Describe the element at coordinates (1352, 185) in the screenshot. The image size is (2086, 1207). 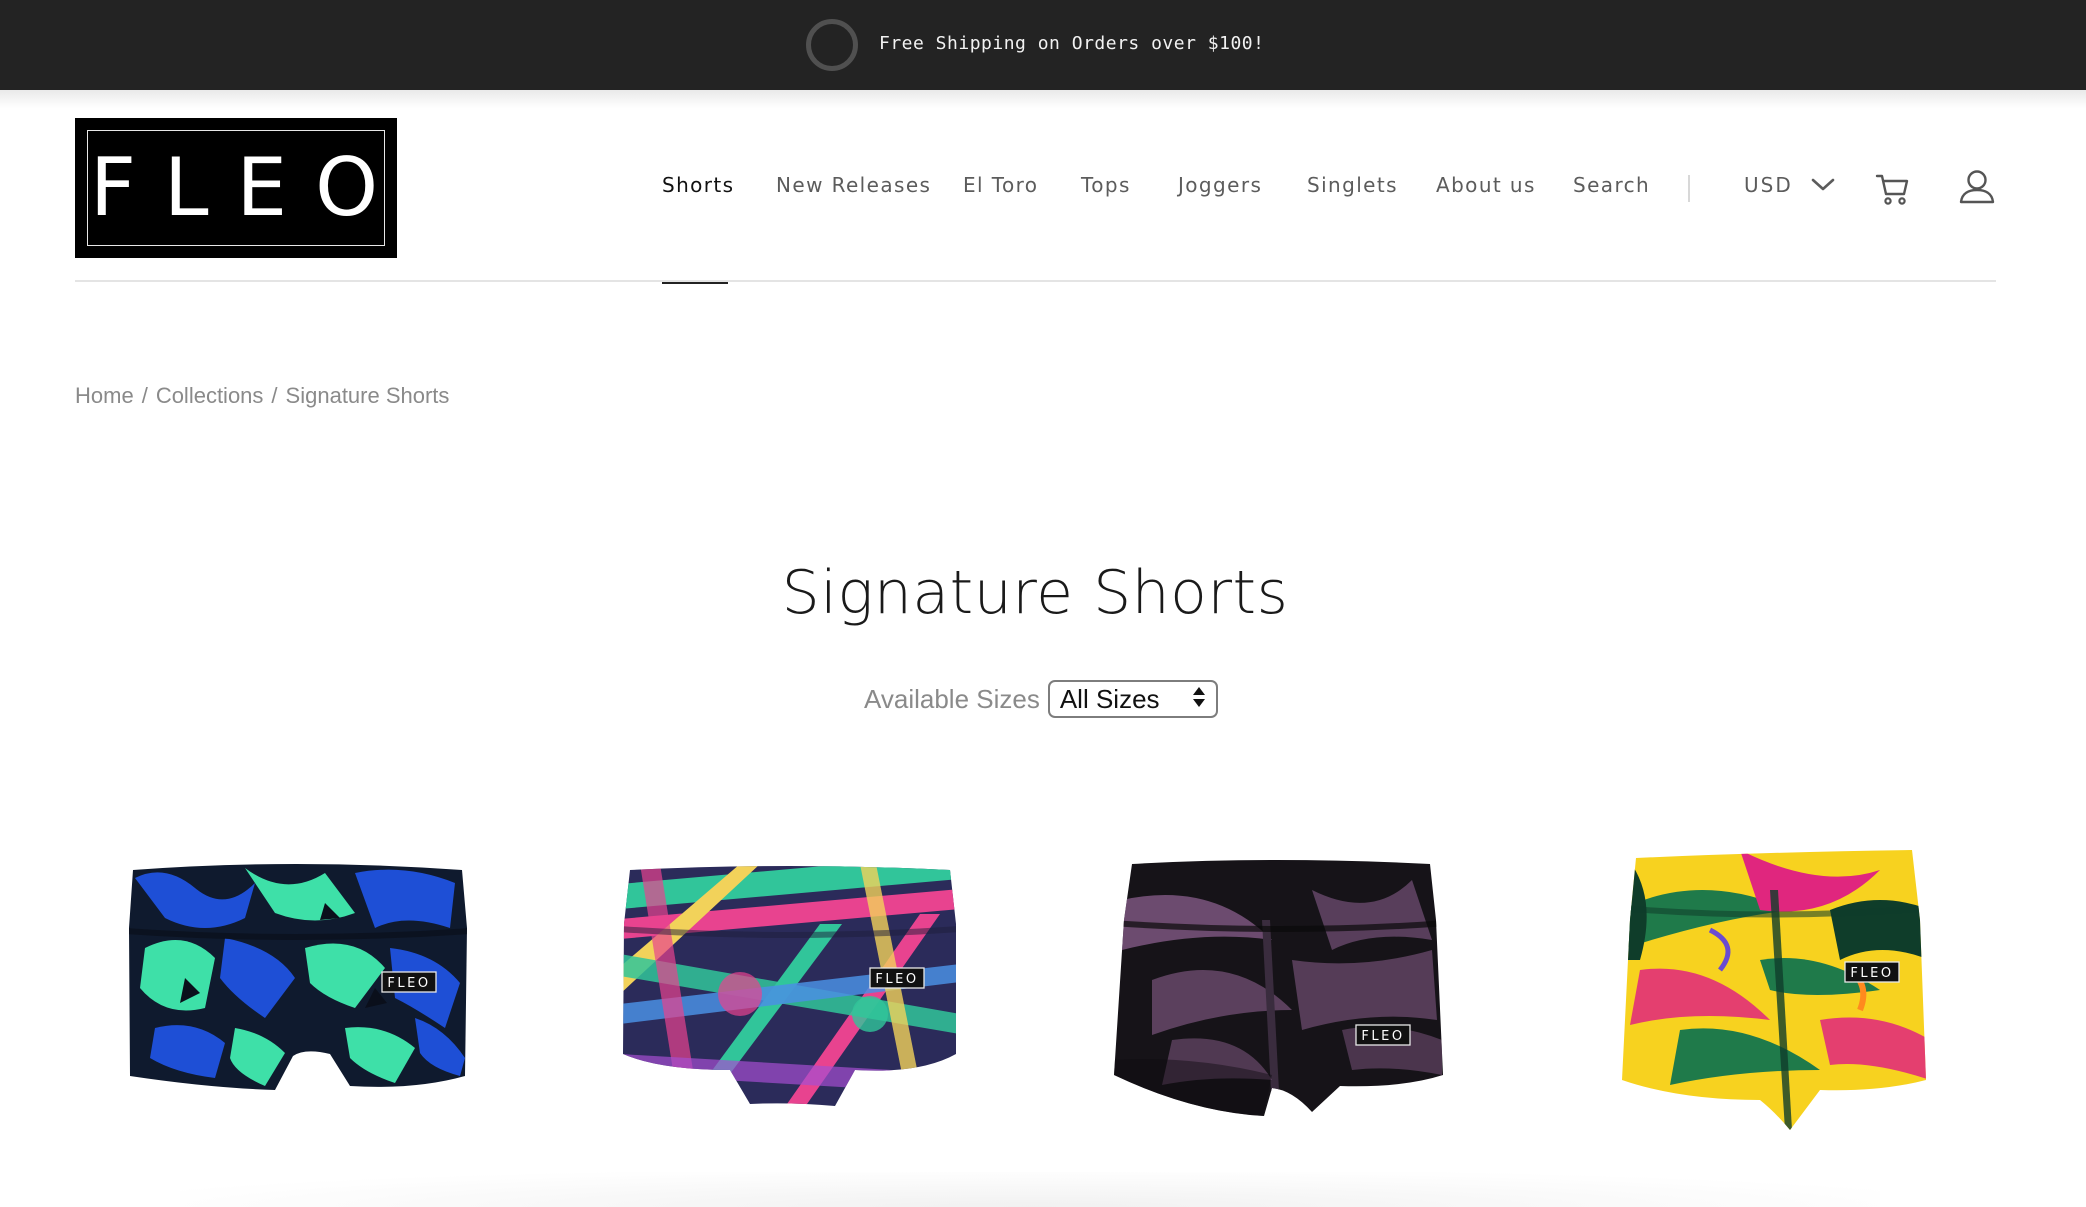
I see `nav-item-singlets: Singlets` at that location.